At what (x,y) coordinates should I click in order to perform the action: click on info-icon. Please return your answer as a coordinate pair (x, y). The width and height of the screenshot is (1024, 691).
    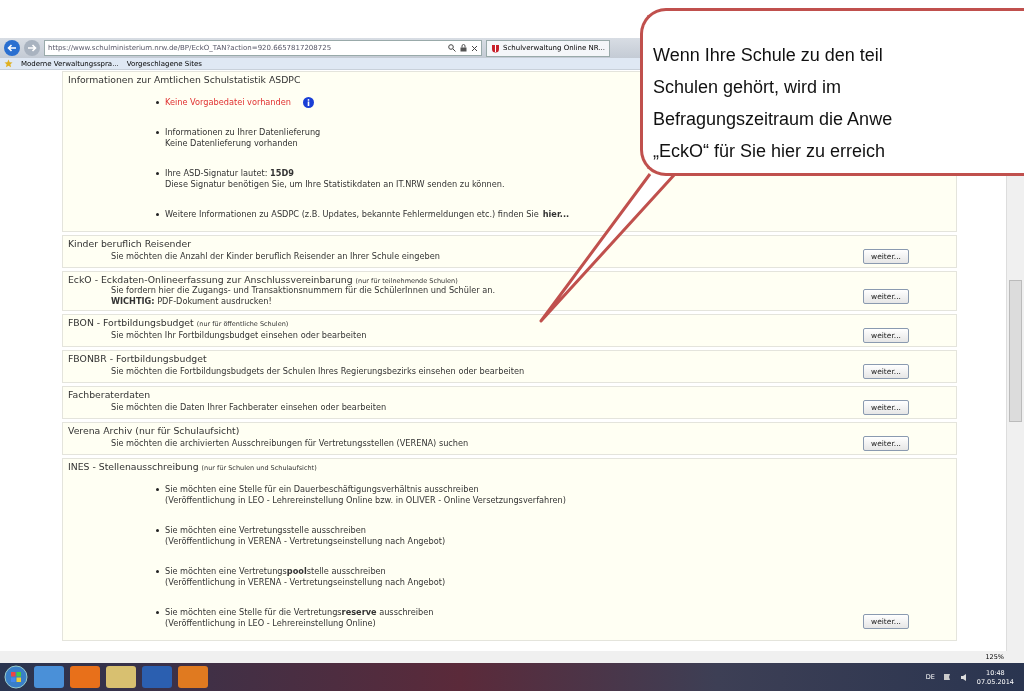
    Looking at the image, I should click on (308, 102).